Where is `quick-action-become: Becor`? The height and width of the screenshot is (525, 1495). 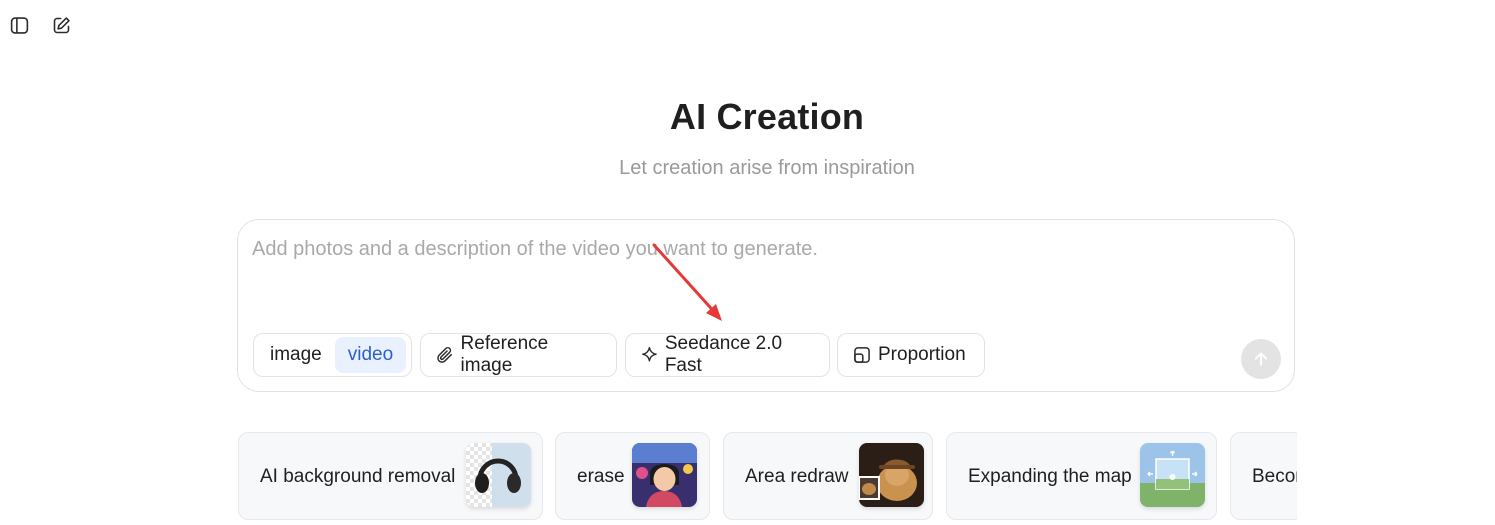 quick-action-become: Becor is located at coordinates (1263, 476).